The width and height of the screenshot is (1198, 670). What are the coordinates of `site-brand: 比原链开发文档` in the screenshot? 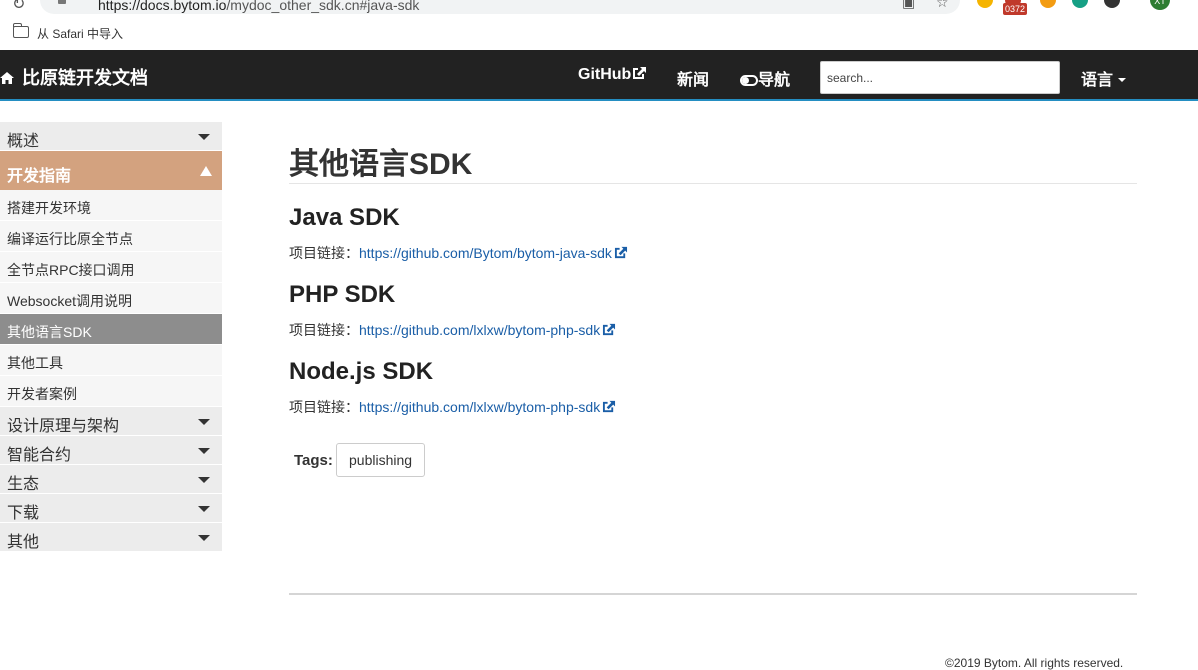 It's located at (74, 77).